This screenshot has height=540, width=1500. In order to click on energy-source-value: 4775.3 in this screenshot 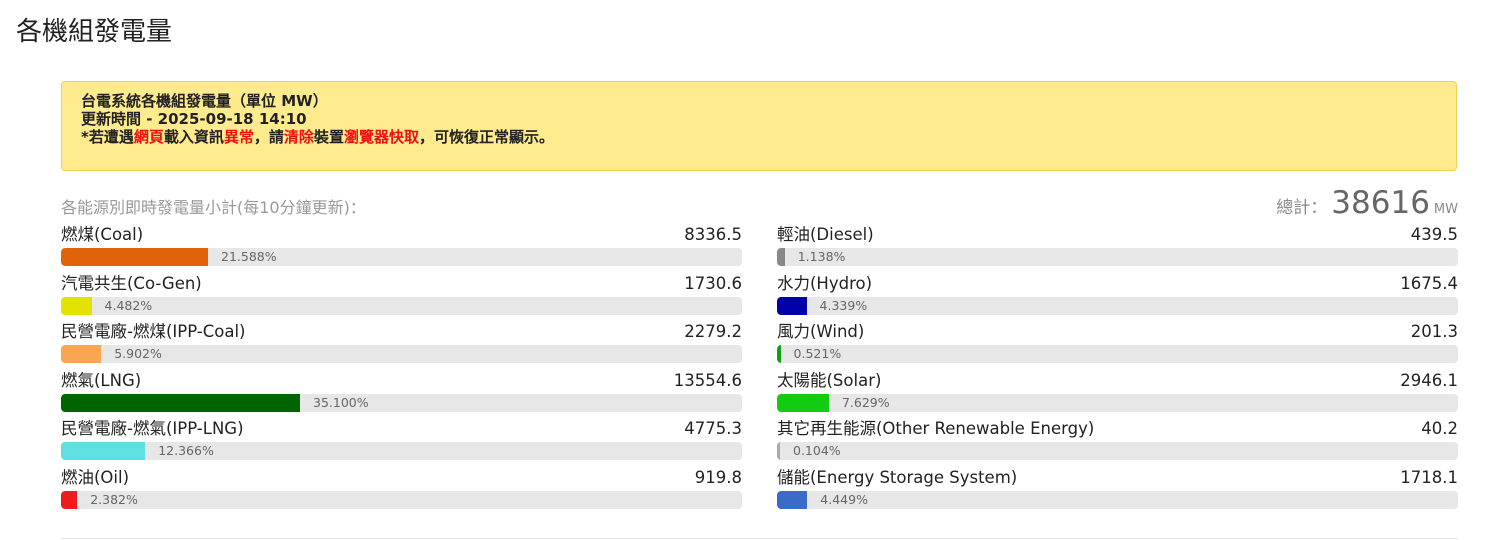, I will do `click(713, 429)`.